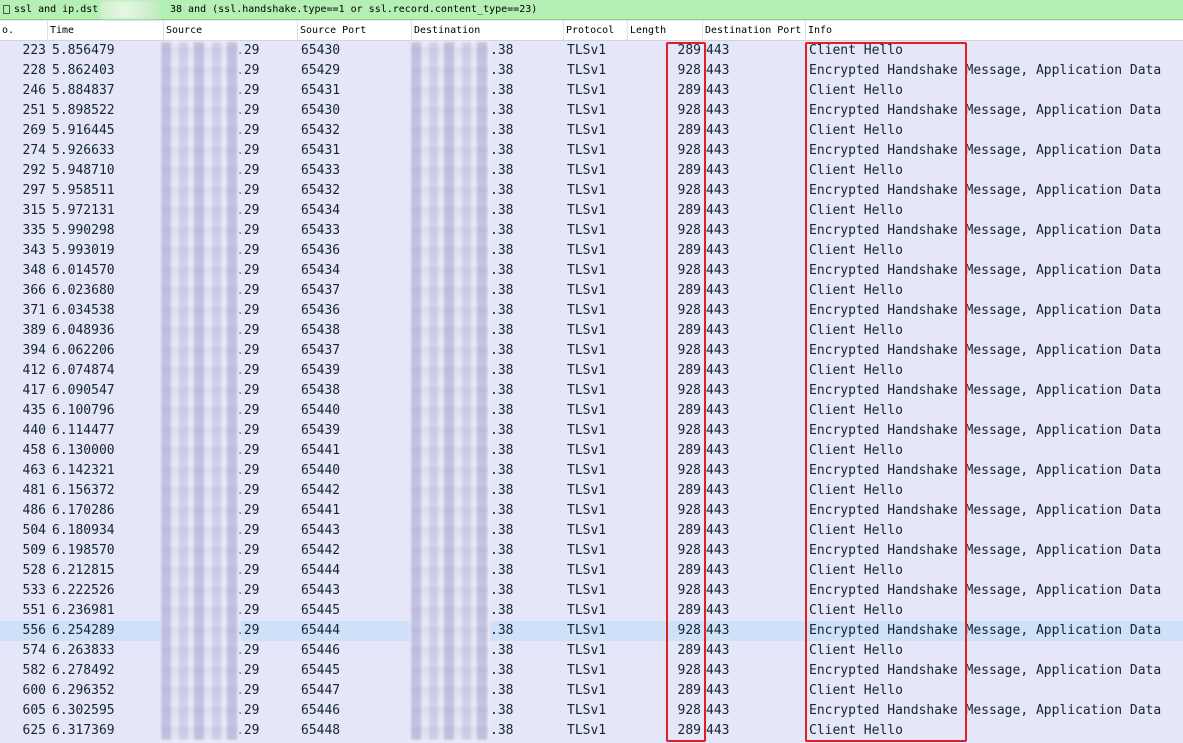 The width and height of the screenshot is (1183, 743). I want to click on column-header-time: Time, so click(106, 30).